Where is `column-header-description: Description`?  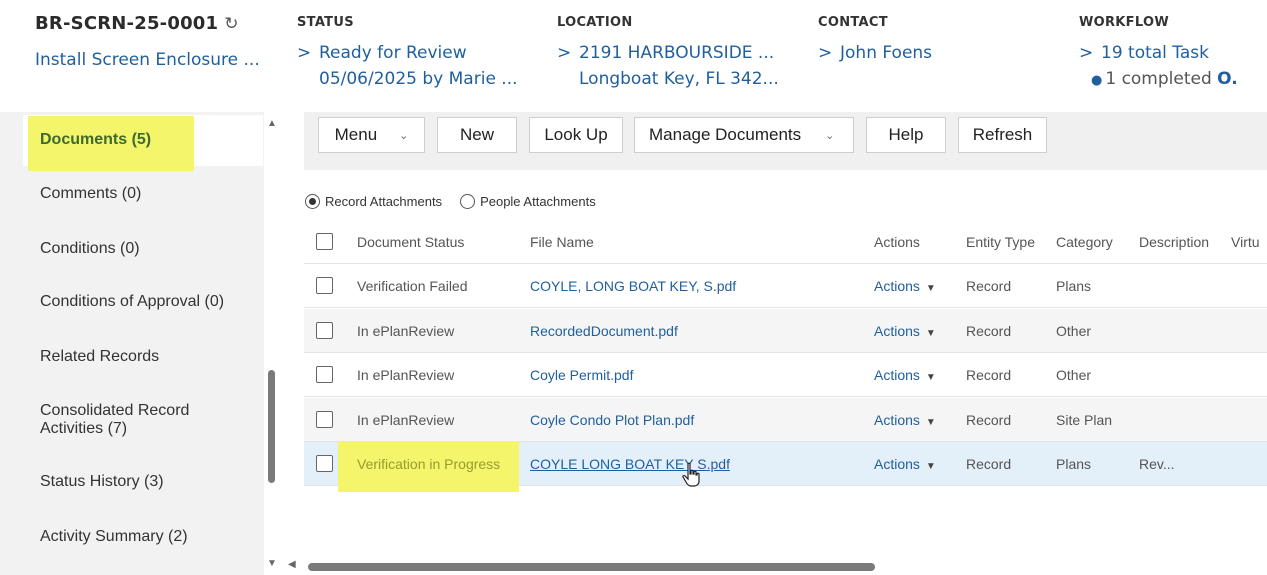
column-header-description: Description is located at coordinates (1174, 242).